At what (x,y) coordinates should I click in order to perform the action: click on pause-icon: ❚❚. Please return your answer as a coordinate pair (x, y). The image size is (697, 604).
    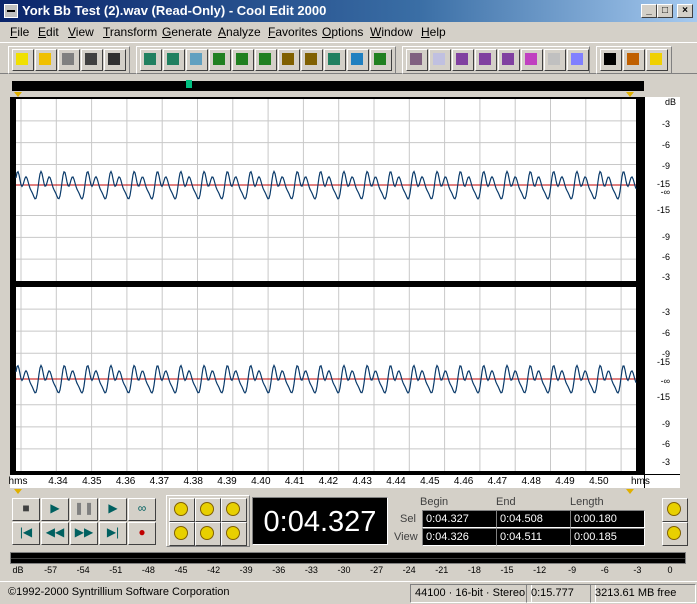
    Looking at the image, I should click on (84, 509).